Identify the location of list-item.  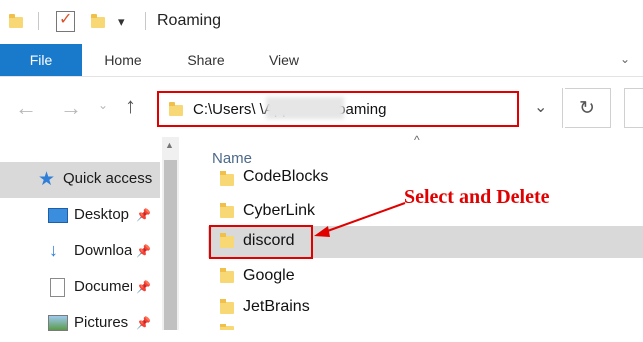
(425, 327).